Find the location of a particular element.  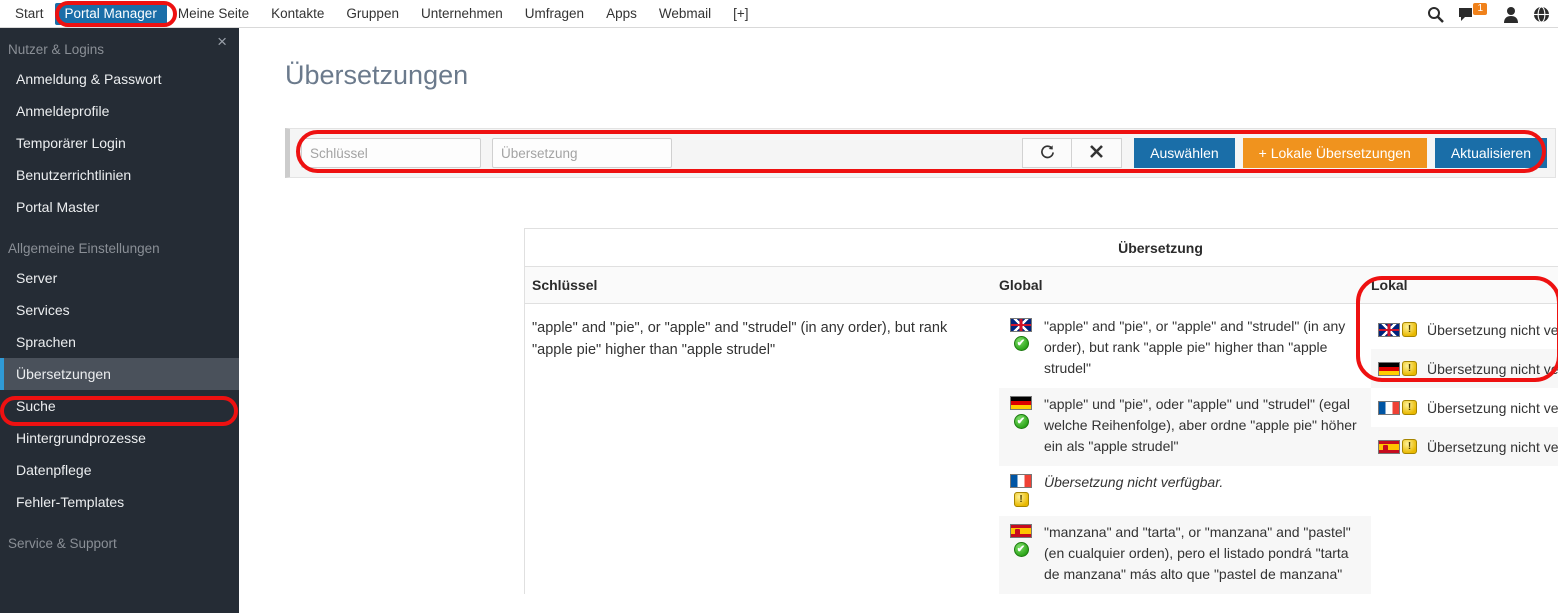

table-header-row: Schlüssel Global Lokal Aktion is located at coordinates (1041, 285).